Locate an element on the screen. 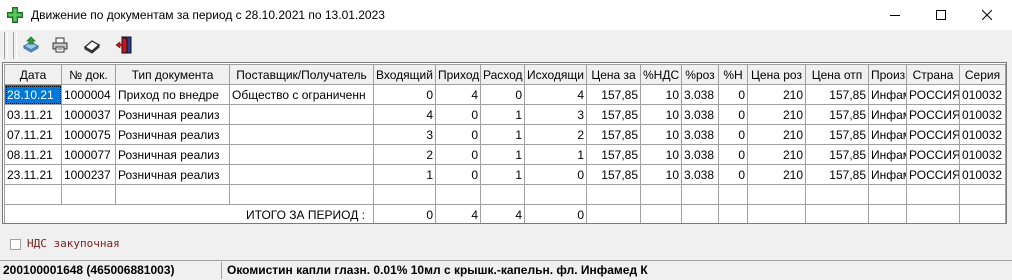  nds-checkbox-label: НДС закупочная is located at coordinates (73, 243).